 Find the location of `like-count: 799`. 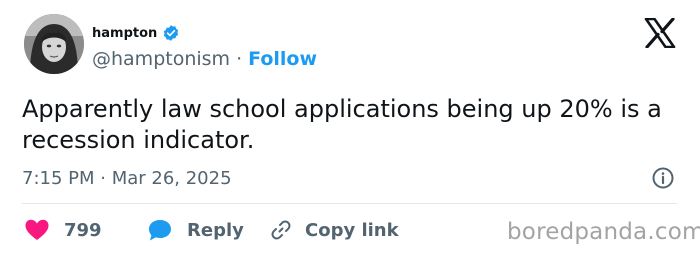

like-count: 799 is located at coordinates (83, 230).